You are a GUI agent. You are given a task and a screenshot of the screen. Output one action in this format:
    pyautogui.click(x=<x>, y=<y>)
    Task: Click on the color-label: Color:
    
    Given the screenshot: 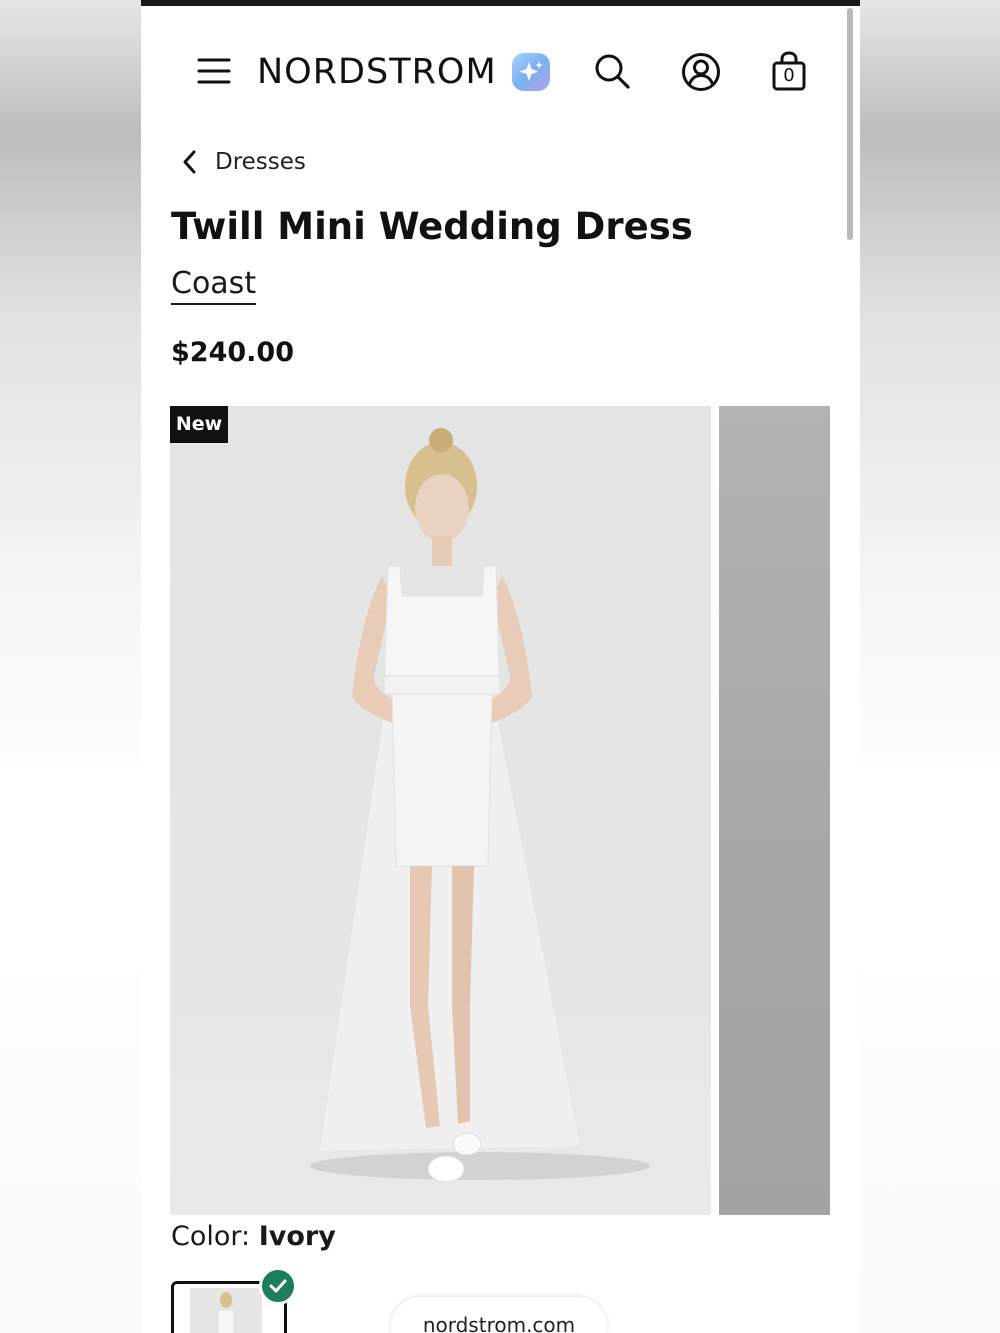 What is the action you would take?
    pyautogui.click(x=211, y=1236)
    